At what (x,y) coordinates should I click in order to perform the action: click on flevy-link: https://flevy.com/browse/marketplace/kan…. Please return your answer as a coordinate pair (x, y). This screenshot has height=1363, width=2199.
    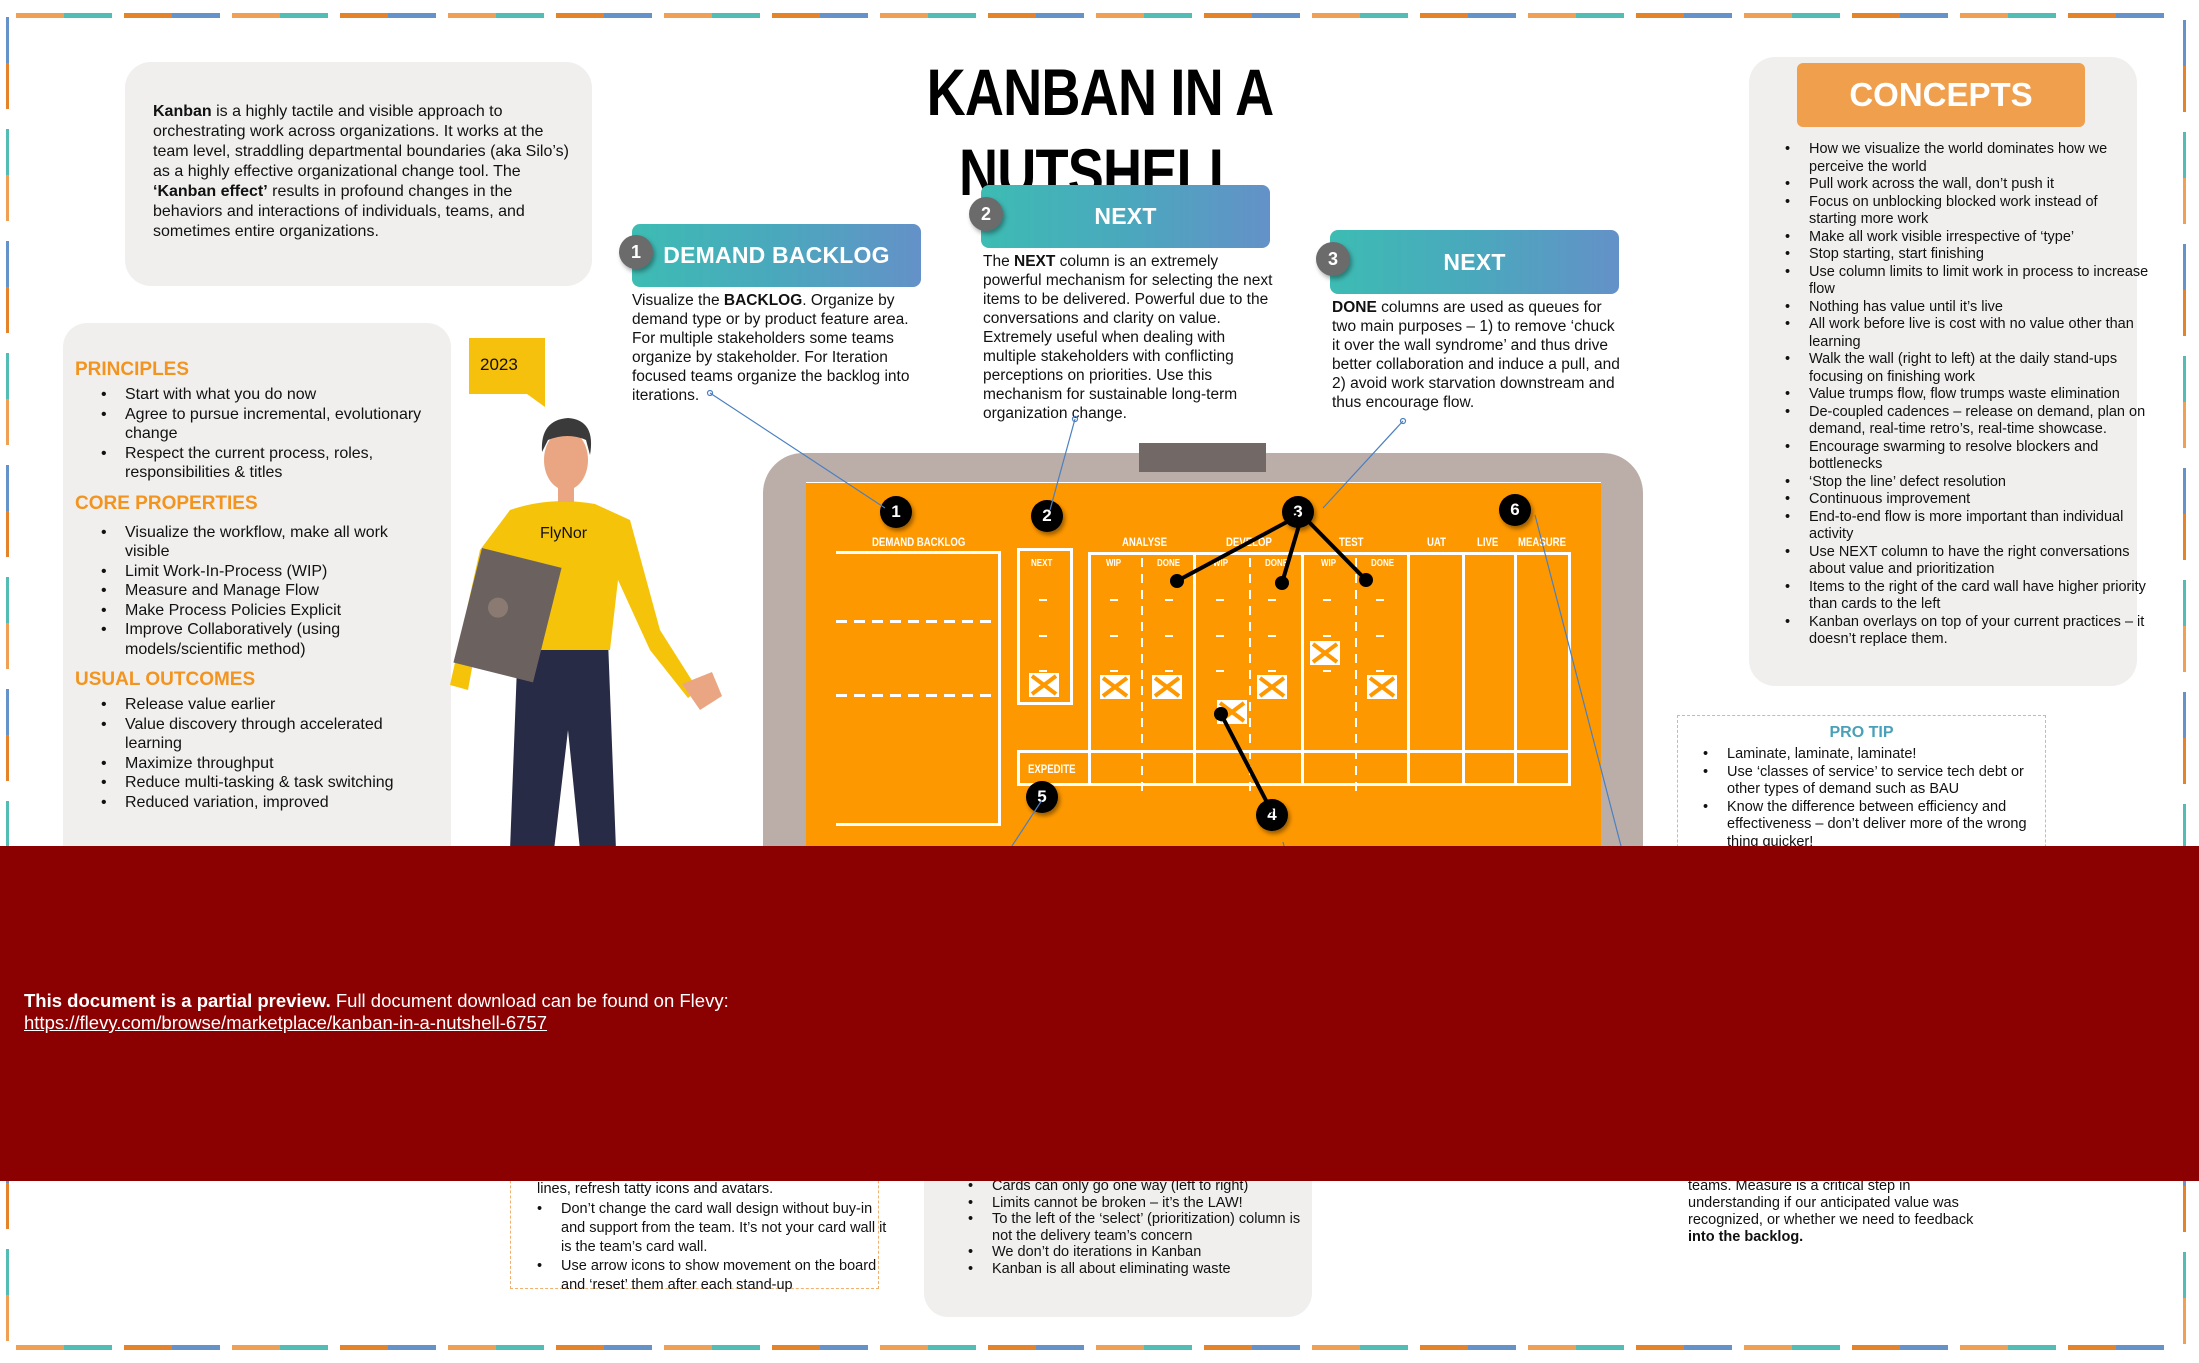
    Looking at the image, I should click on (285, 1022).